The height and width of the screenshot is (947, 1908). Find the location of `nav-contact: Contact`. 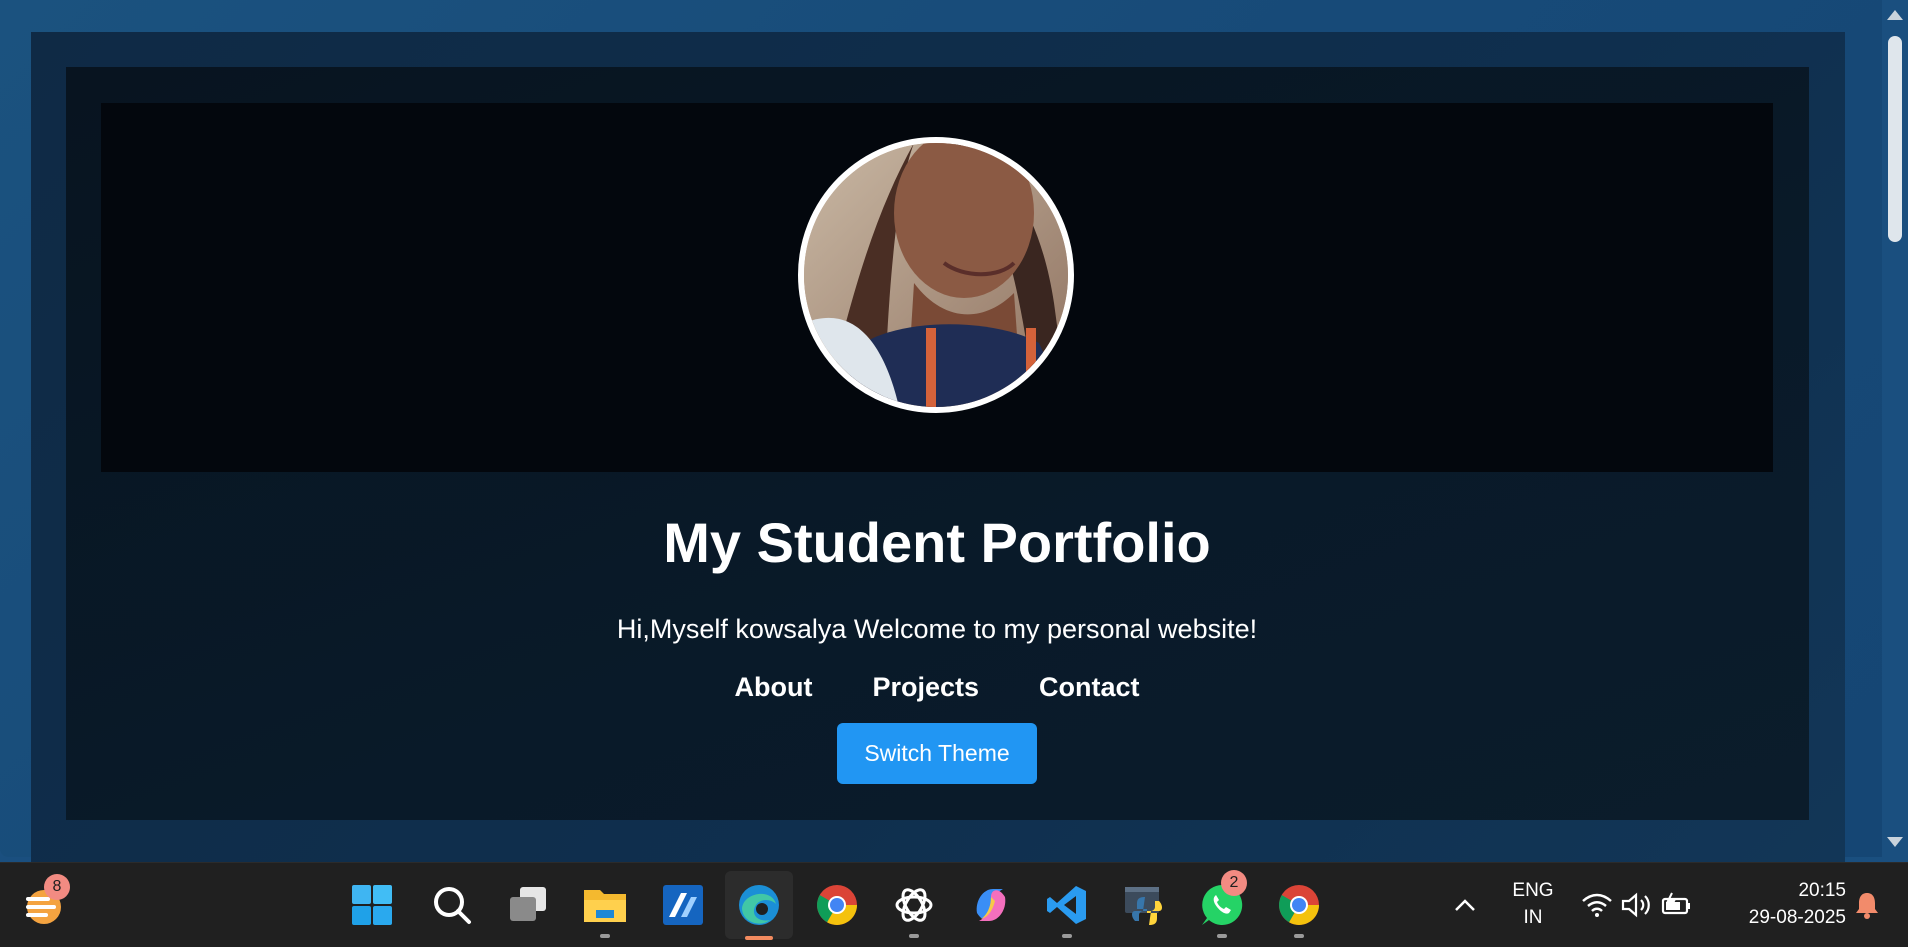

nav-contact: Contact is located at coordinates (1089, 687).